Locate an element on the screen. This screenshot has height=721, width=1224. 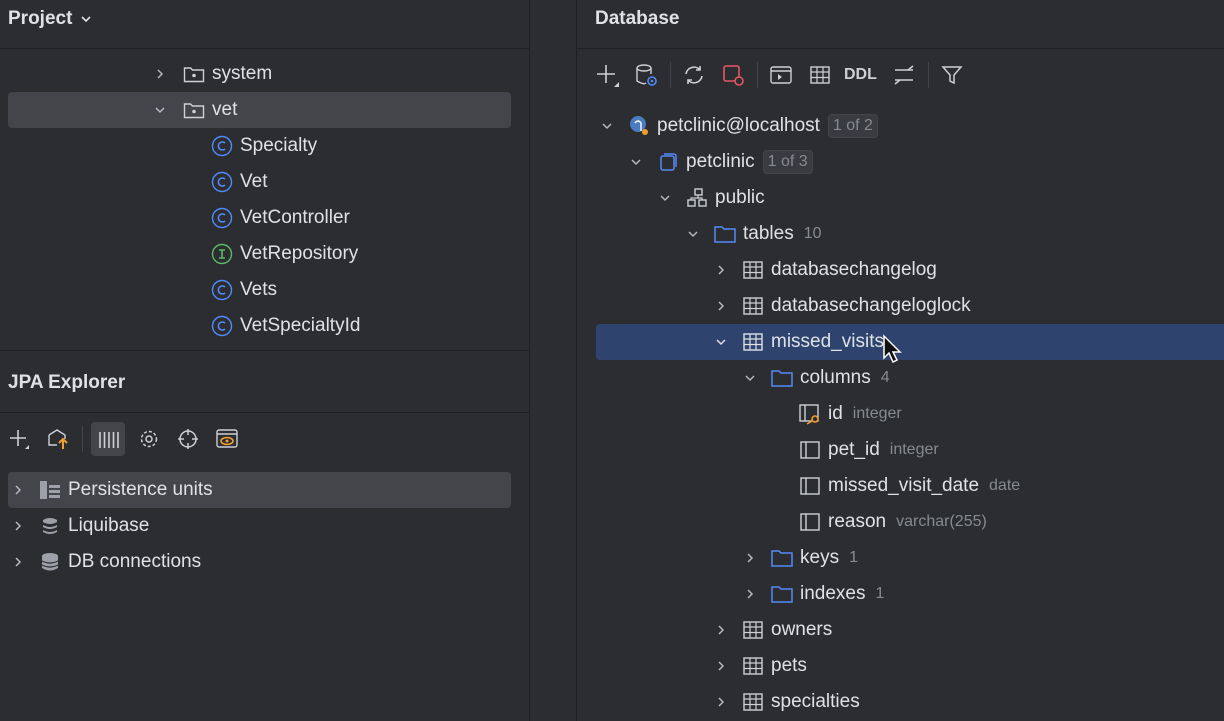
datasource-label: petclinic@localhost is located at coordinates (738, 125).